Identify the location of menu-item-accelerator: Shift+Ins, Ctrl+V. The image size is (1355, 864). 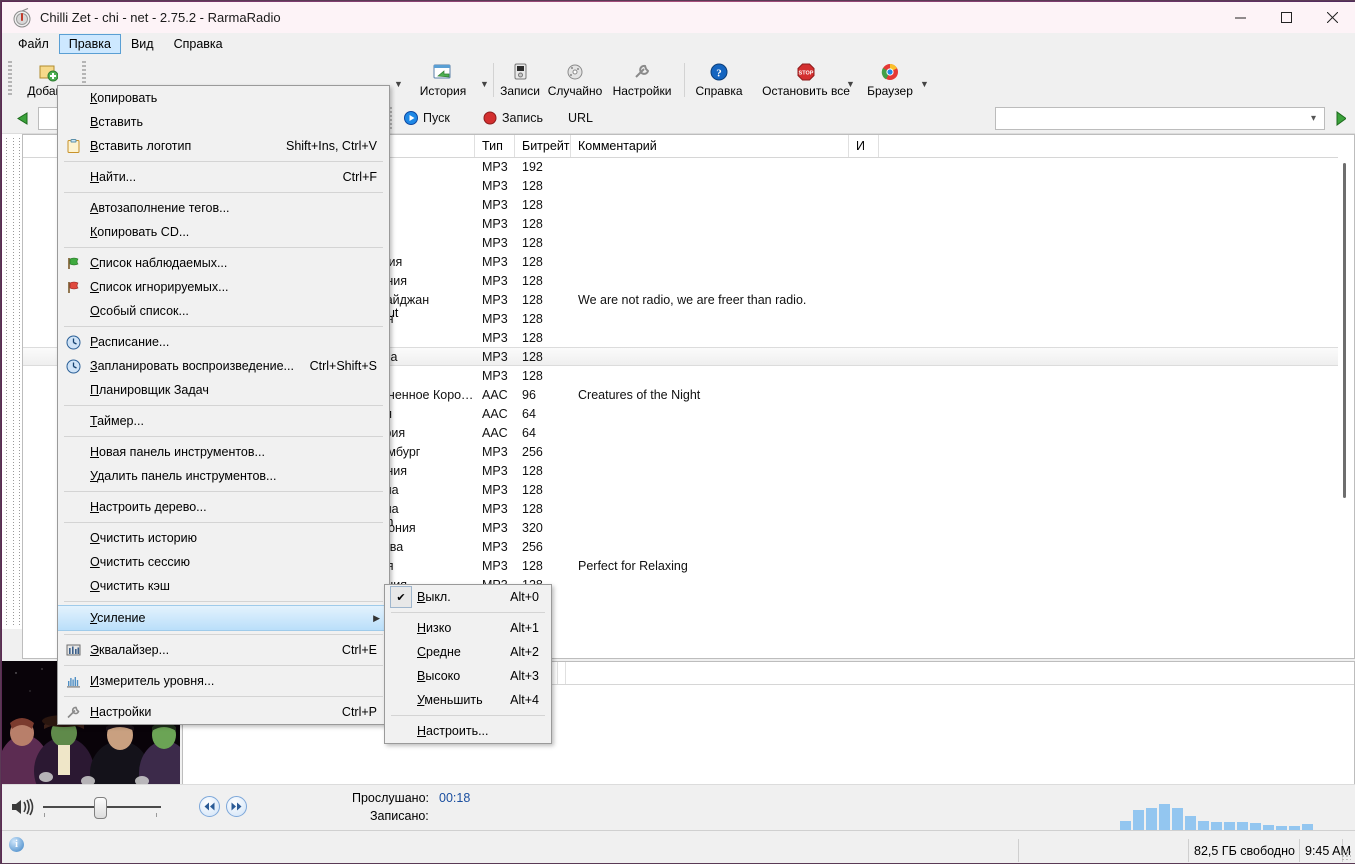
(331, 146).